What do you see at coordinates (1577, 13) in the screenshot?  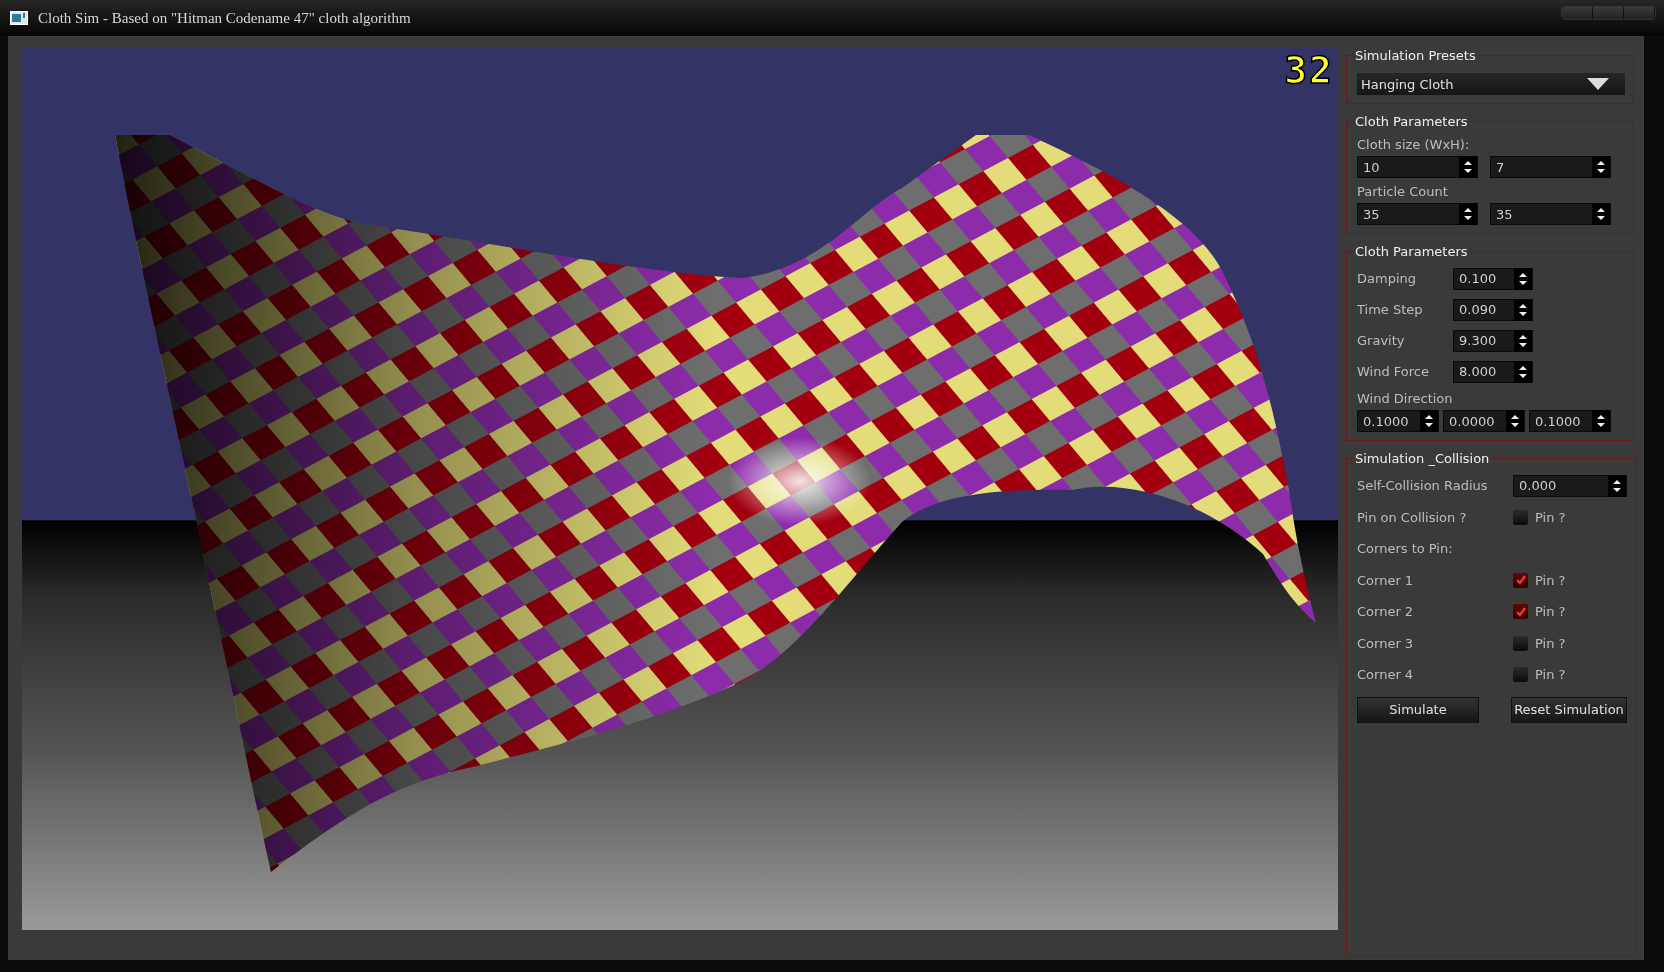 I see `minimize-button` at bounding box center [1577, 13].